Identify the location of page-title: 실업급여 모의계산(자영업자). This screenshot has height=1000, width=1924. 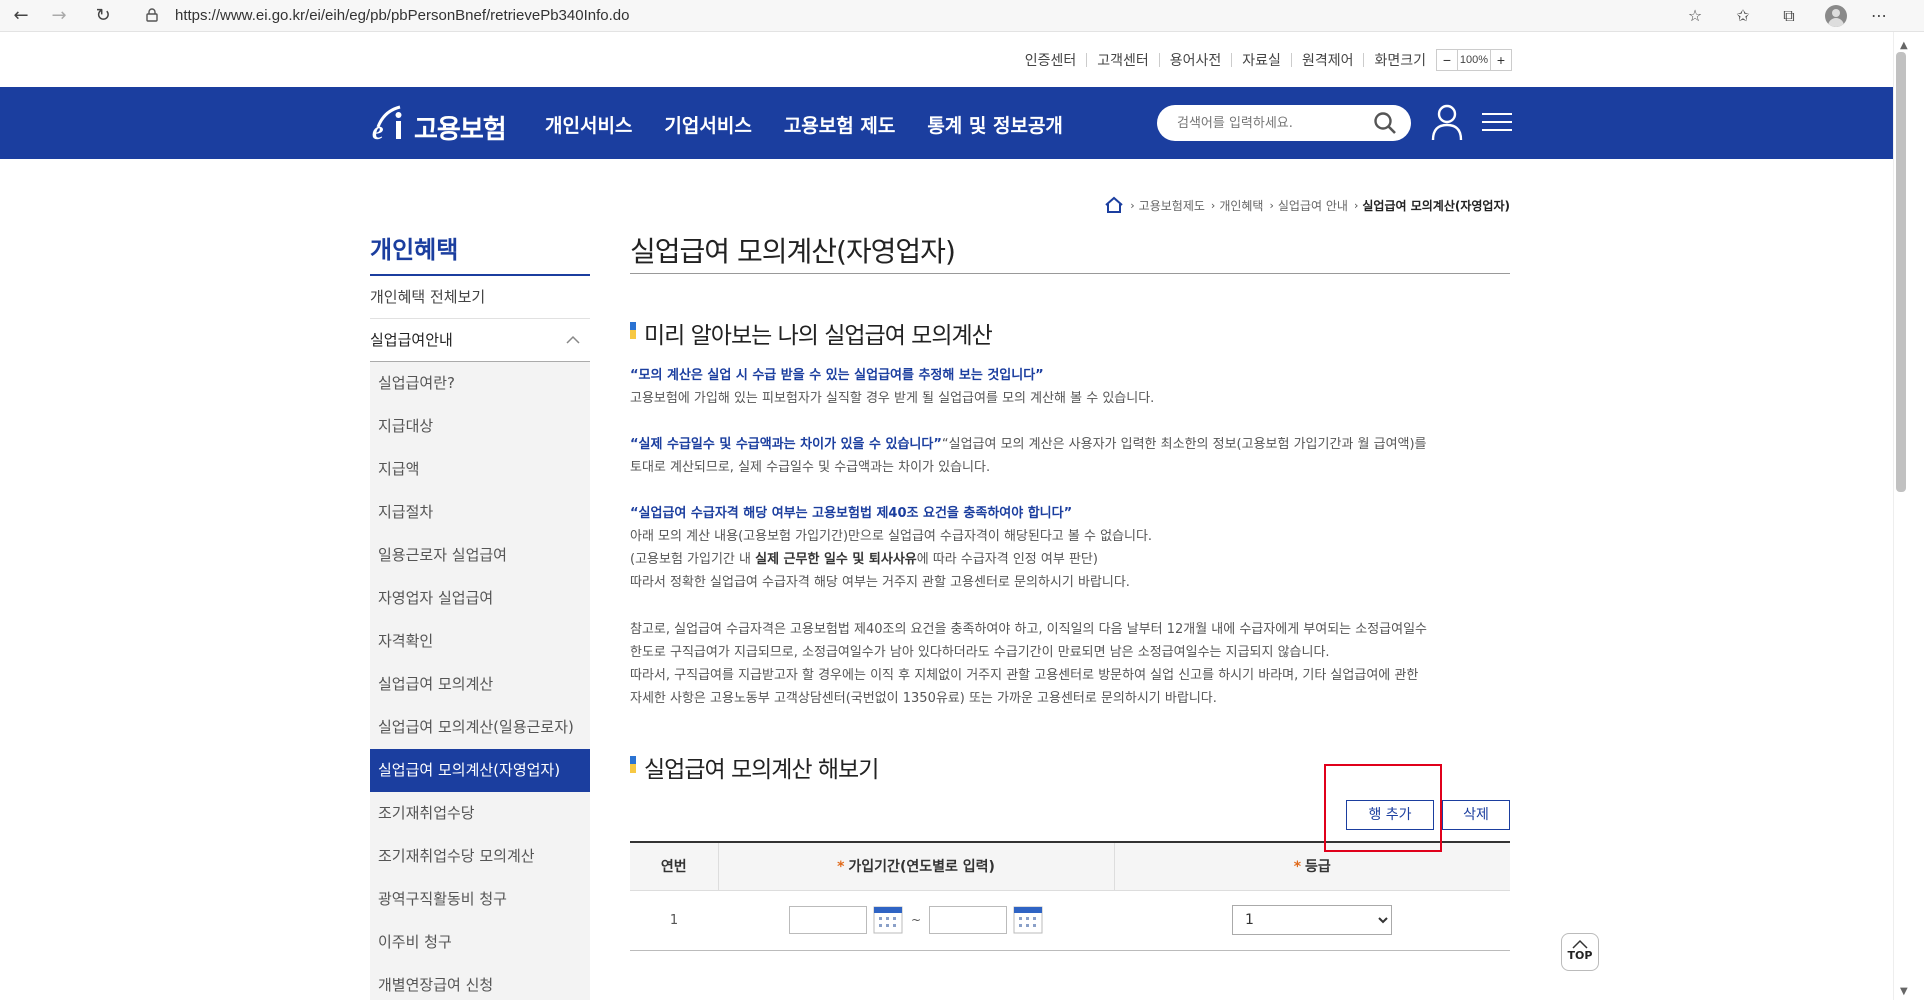
(1070, 252).